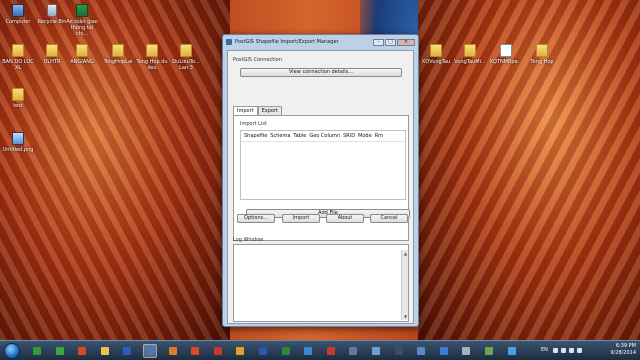  What do you see at coordinates (280, 136) in the screenshot?
I see `column-schema: Schema` at bounding box center [280, 136].